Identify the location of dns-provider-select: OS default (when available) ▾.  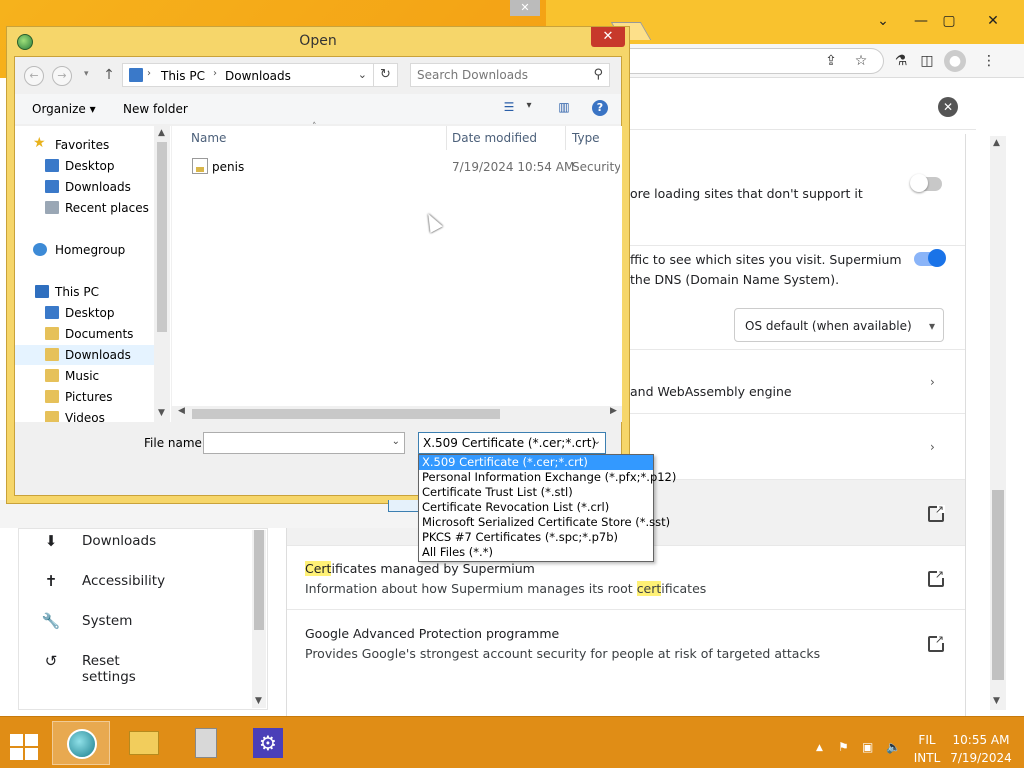
(839, 325).